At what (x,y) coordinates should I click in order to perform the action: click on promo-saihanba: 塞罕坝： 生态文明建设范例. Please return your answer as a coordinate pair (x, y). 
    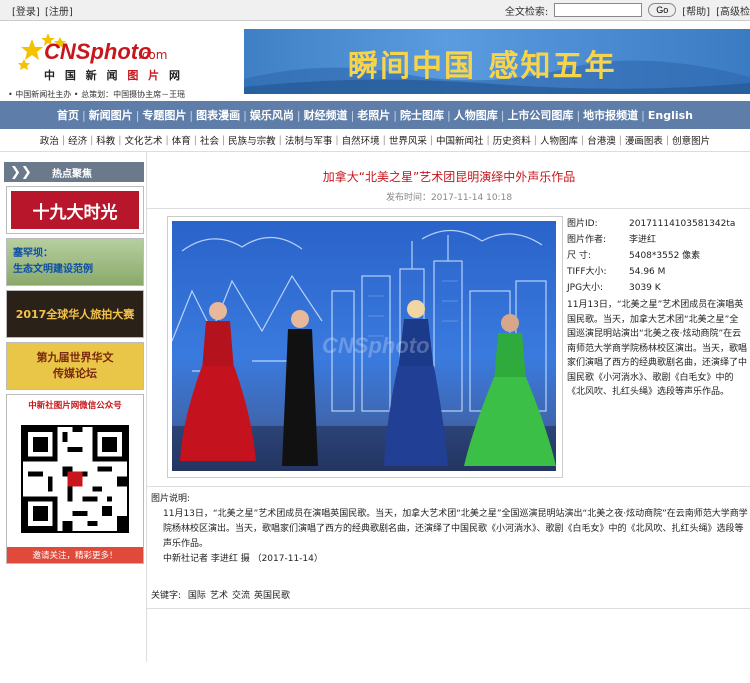
    Looking at the image, I should click on (75, 262).